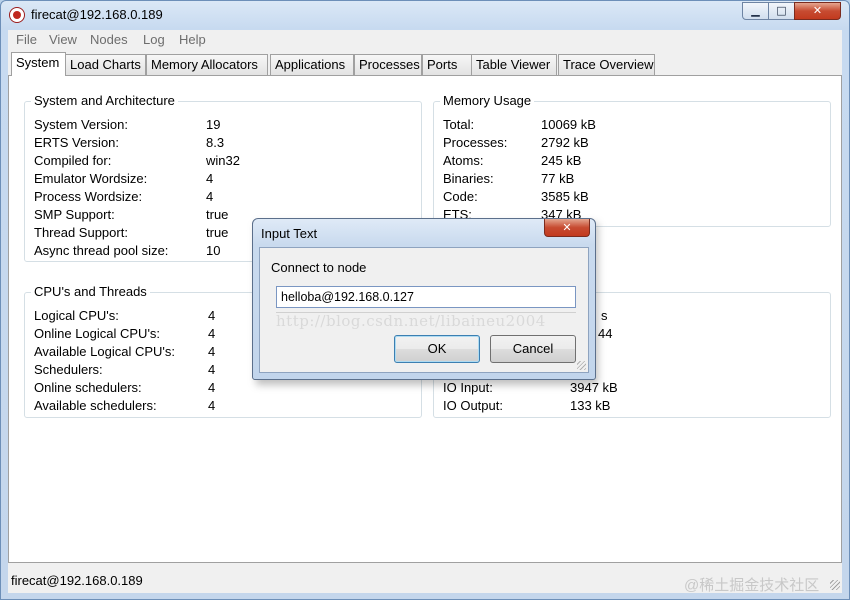 This screenshot has height=600, width=850. I want to click on schedulers-value: 4, so click(212, 369).